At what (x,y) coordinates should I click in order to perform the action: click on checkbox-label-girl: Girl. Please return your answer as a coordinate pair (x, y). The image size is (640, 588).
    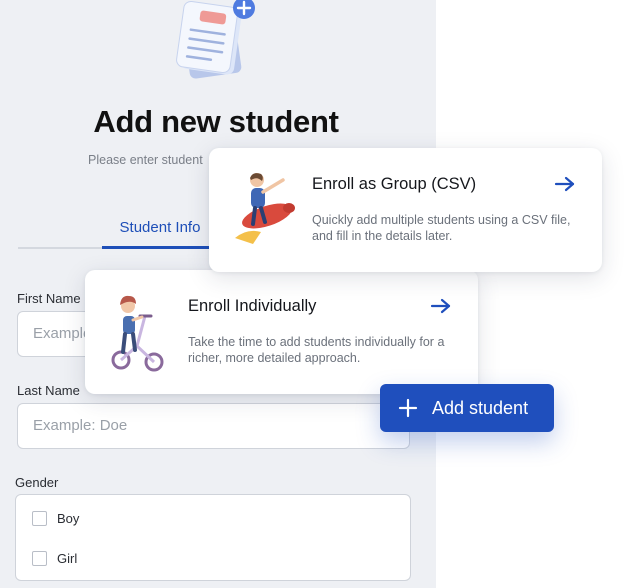
    Looking at the image, I should click on (67, 558).